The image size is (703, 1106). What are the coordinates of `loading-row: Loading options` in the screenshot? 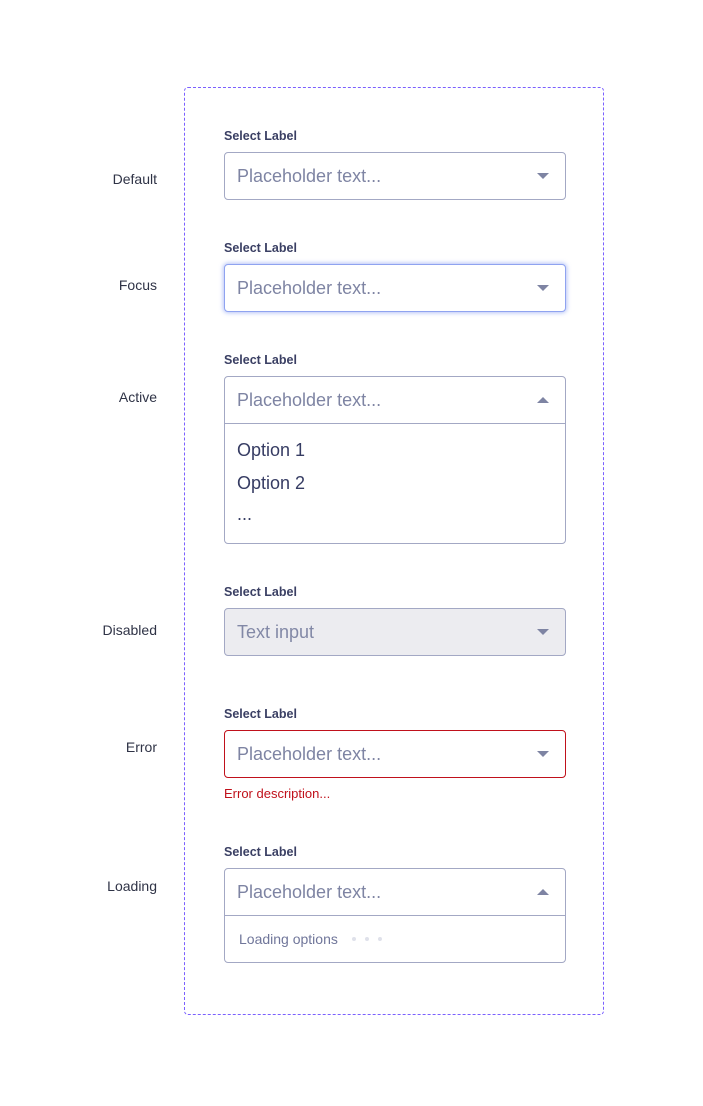 It's located at (395, 939).